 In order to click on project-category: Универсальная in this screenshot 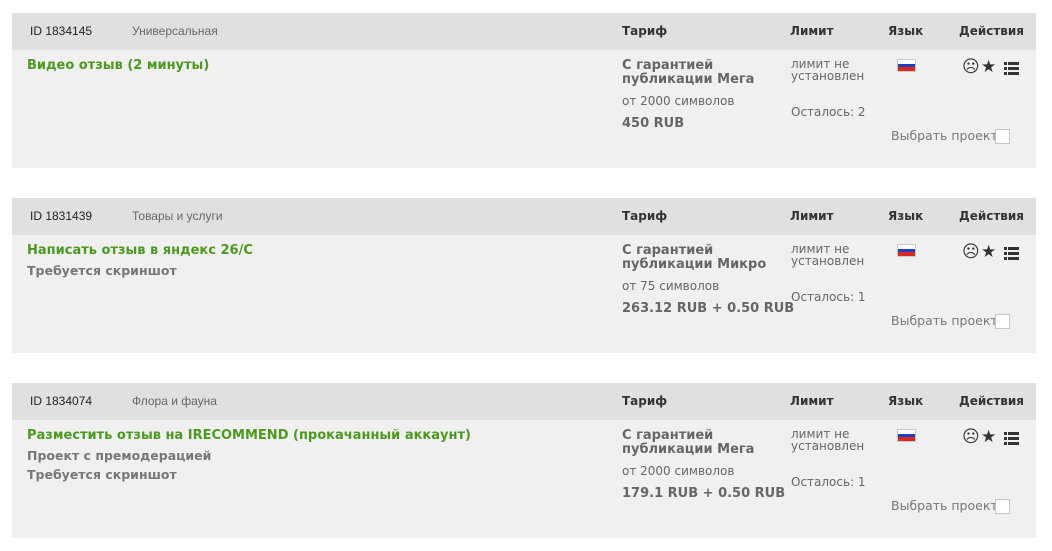, I will do `click(175, 31)`.